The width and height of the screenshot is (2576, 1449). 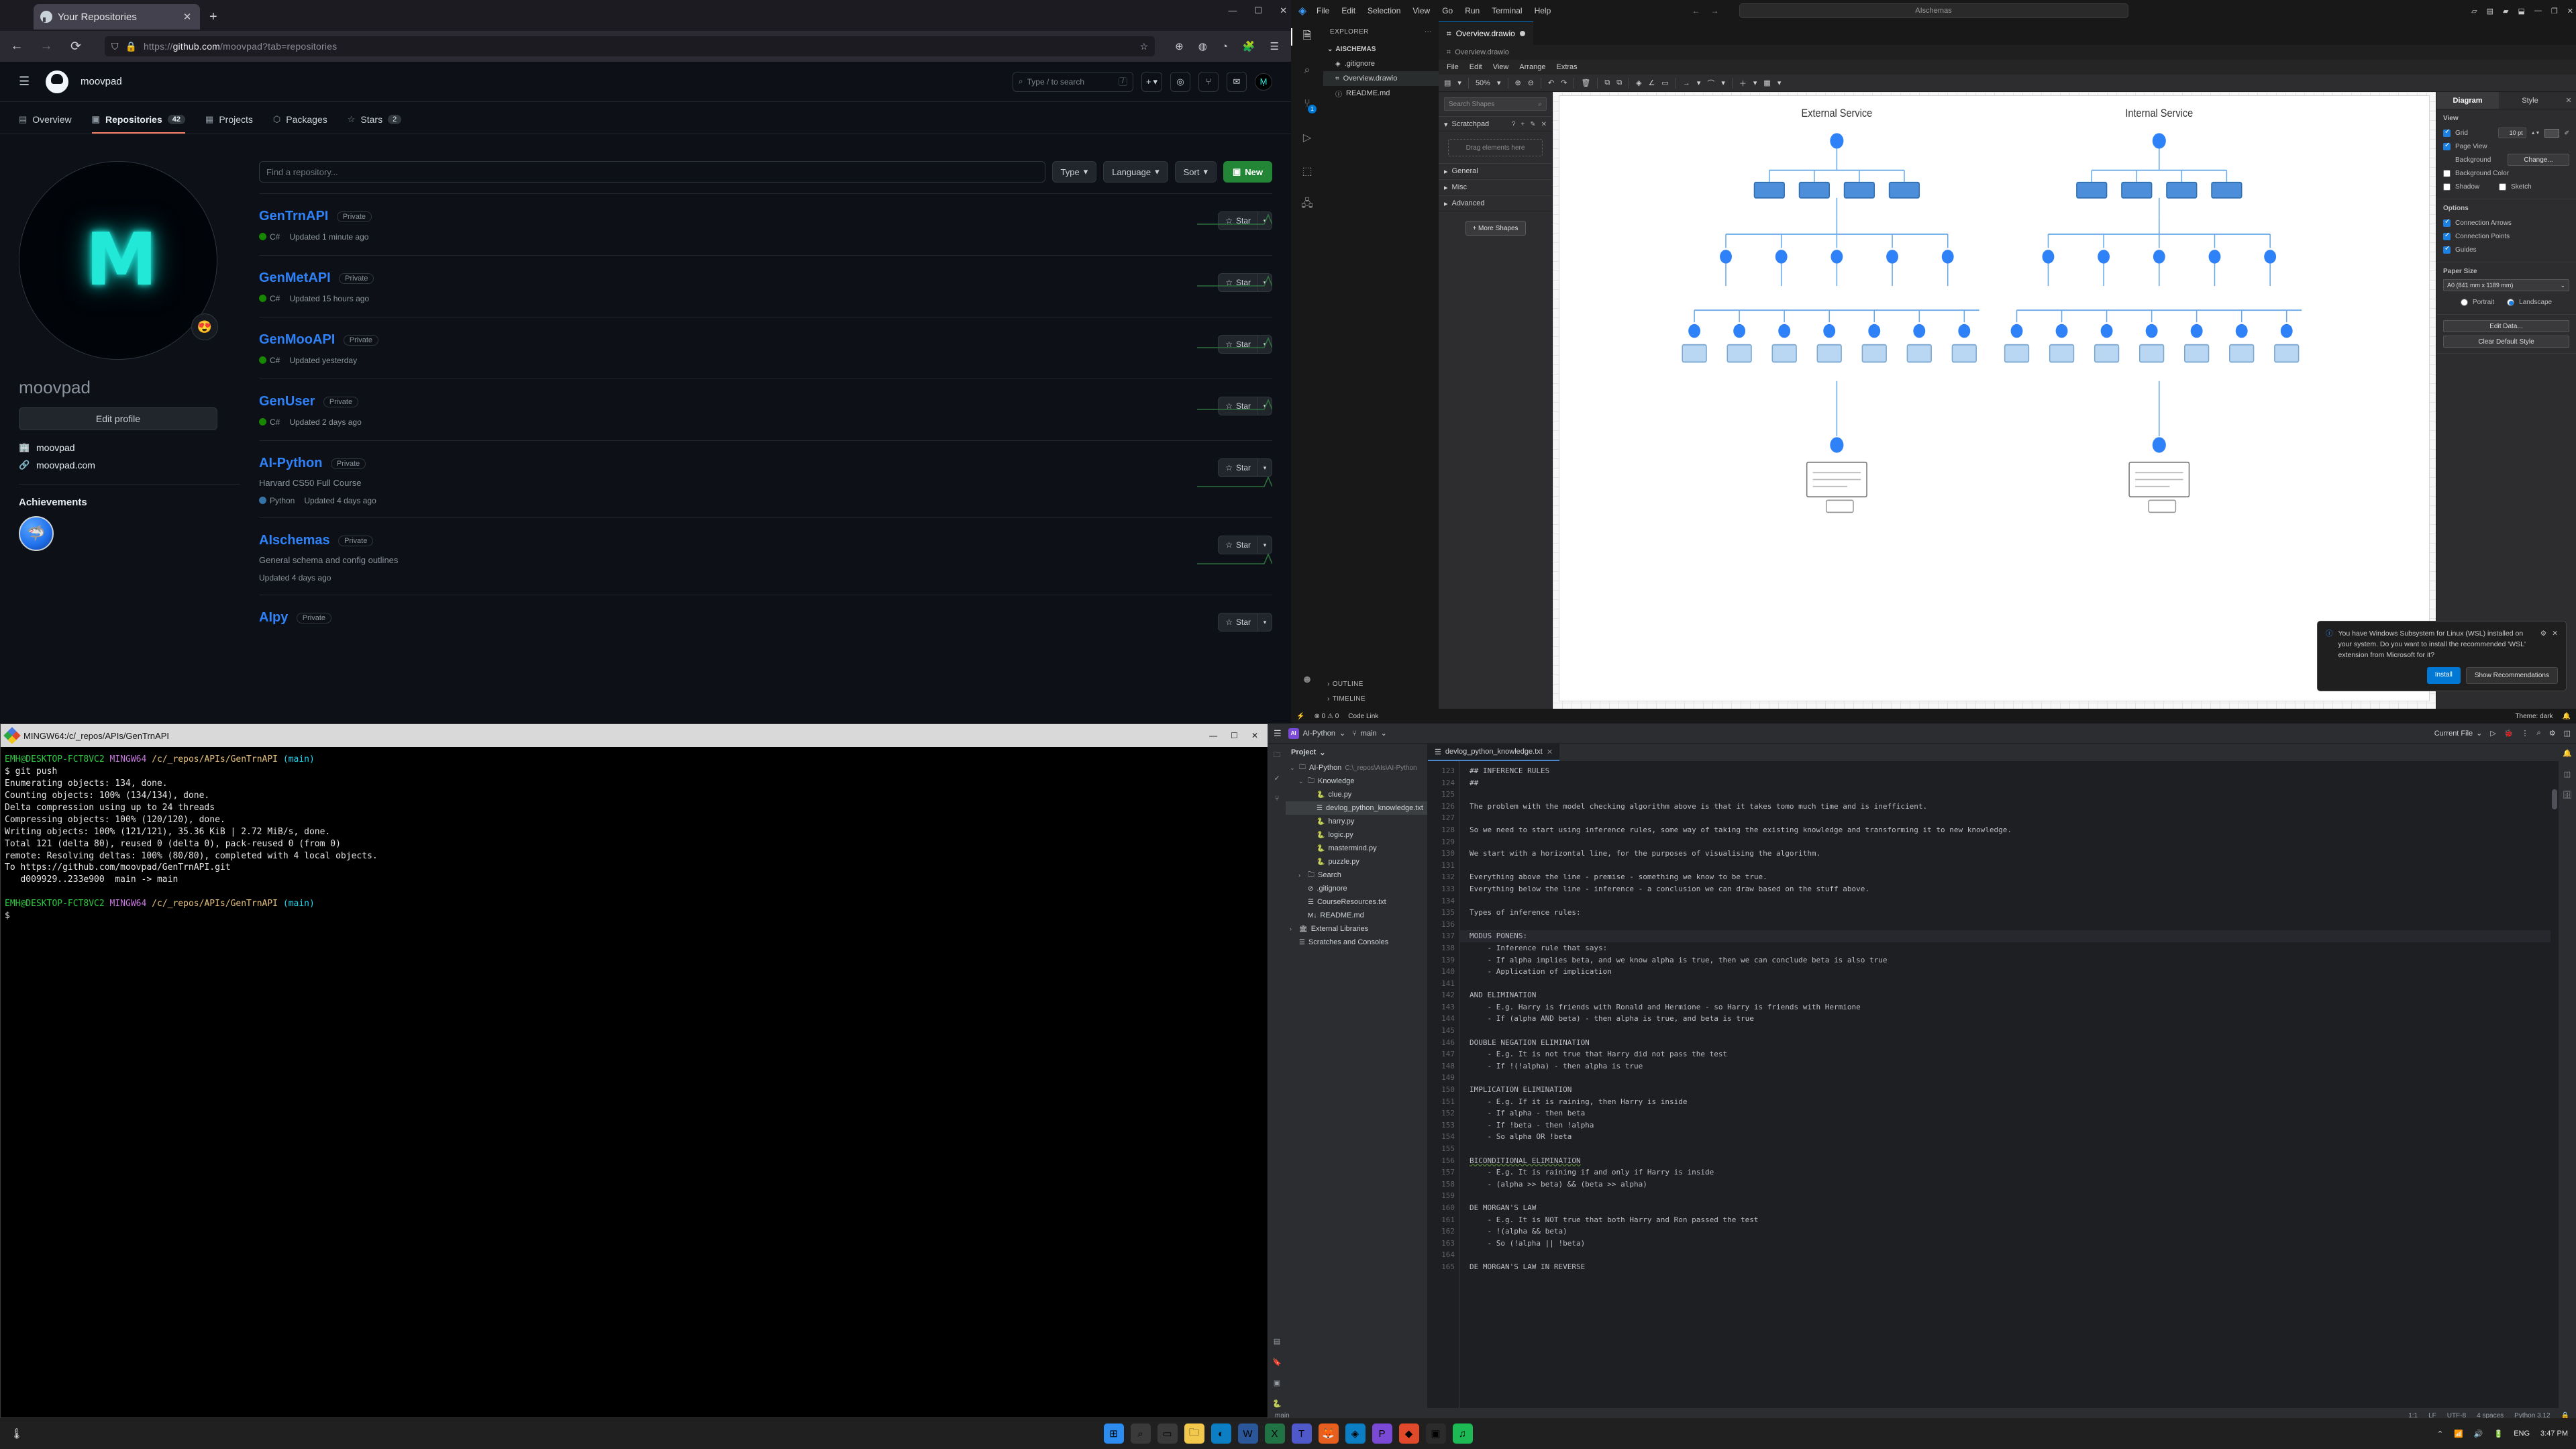 I want to click on python-console-icon: 🐍, so click(x=1277, y=1403).